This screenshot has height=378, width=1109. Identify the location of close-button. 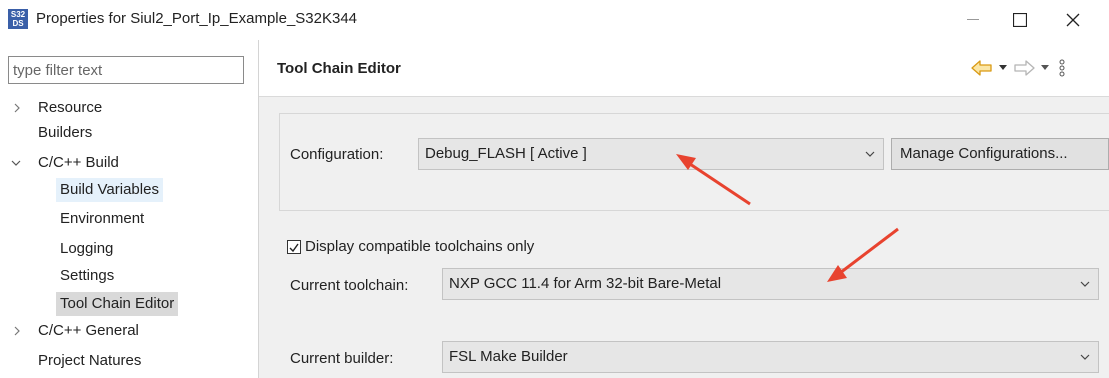
(1073, 20).